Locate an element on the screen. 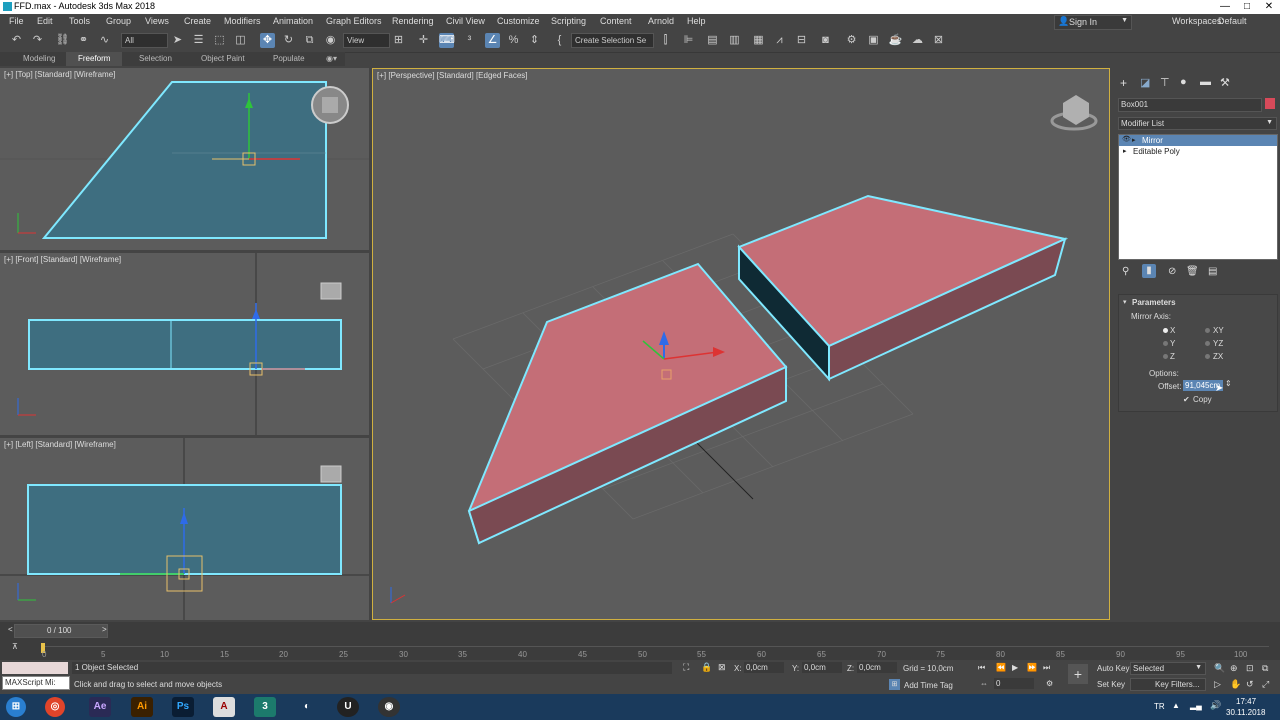  maximize-button: □ is located at coordinates (1247, 7).